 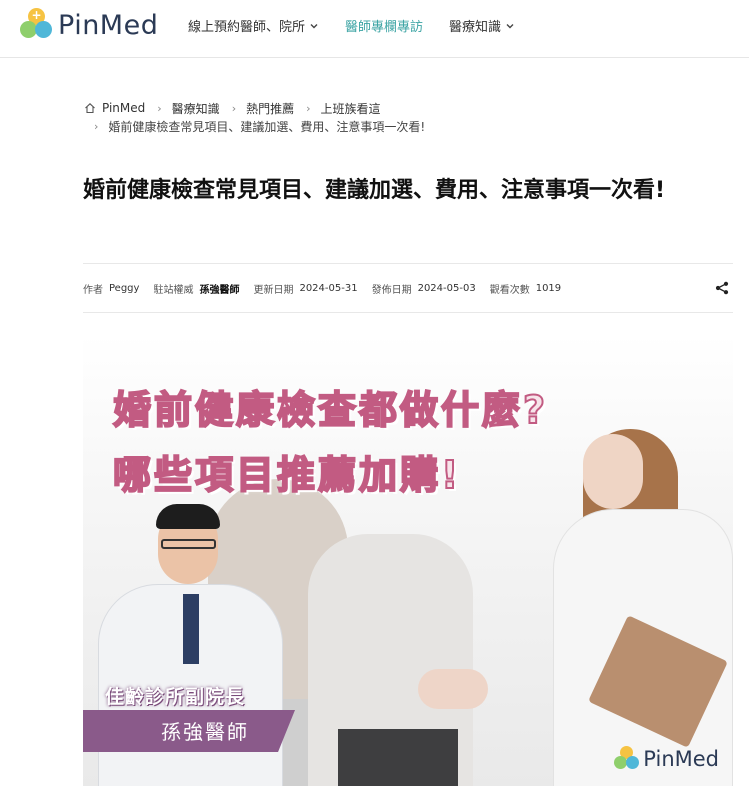 I want to click on breadcrumb-current: 婚前健康檢查常見項目、建議加選、費用、注意事項一次看!, so click(x=267, y=126).